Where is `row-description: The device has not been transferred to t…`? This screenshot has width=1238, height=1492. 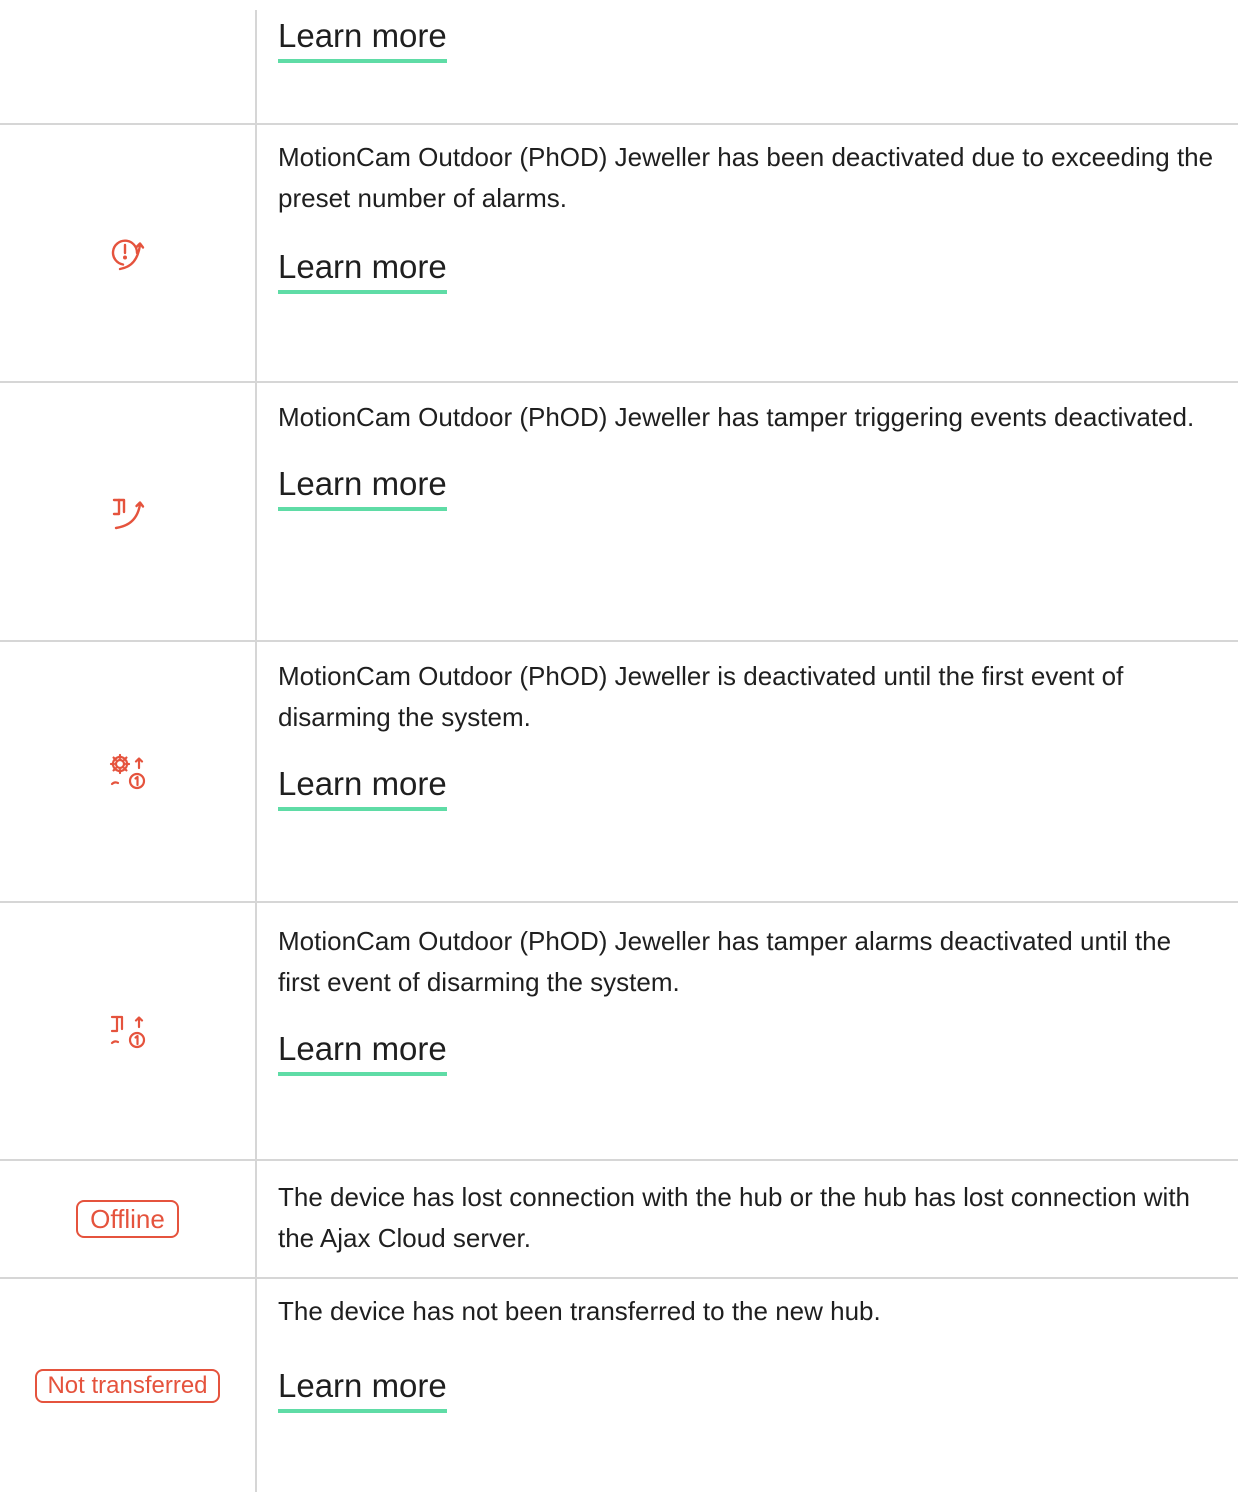
row-description: The device has not been transferred to t… is located at coordinates (579, 1311).